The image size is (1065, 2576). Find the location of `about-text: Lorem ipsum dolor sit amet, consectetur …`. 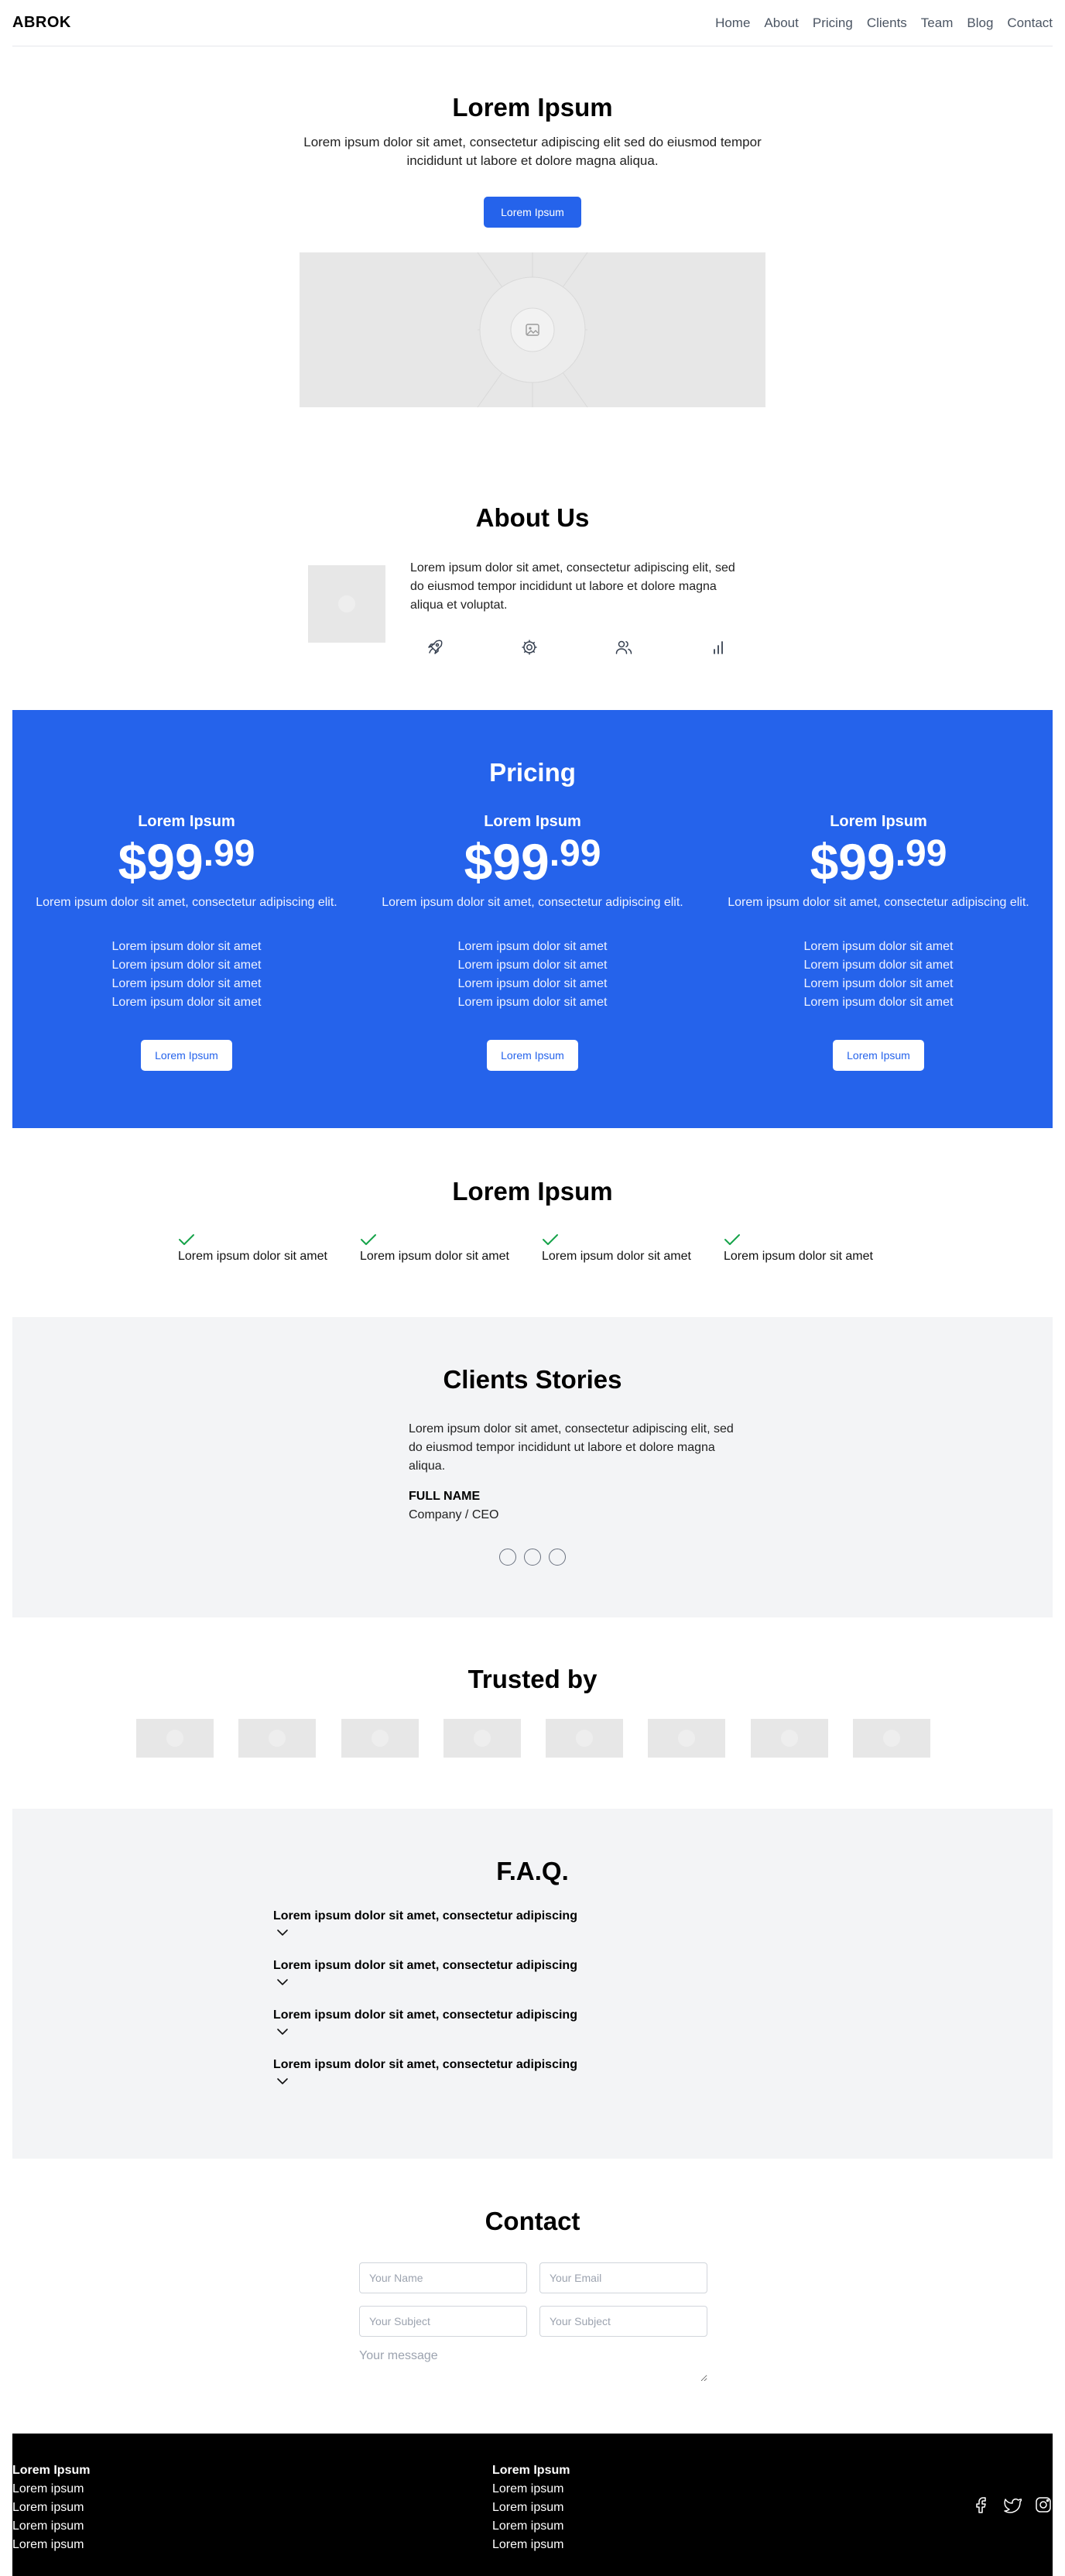

about-text: Lorem ipsum dolor sit amet, consectetur … is located at coordinates (572, 586).